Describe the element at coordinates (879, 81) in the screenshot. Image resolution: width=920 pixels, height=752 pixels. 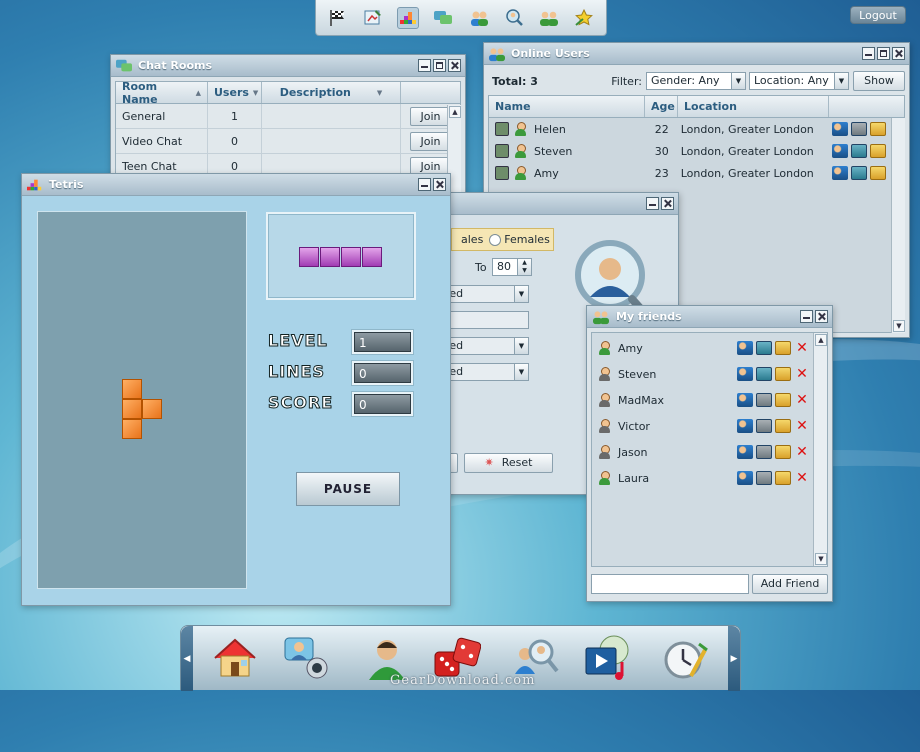
I see `show-button: Show` at that location.